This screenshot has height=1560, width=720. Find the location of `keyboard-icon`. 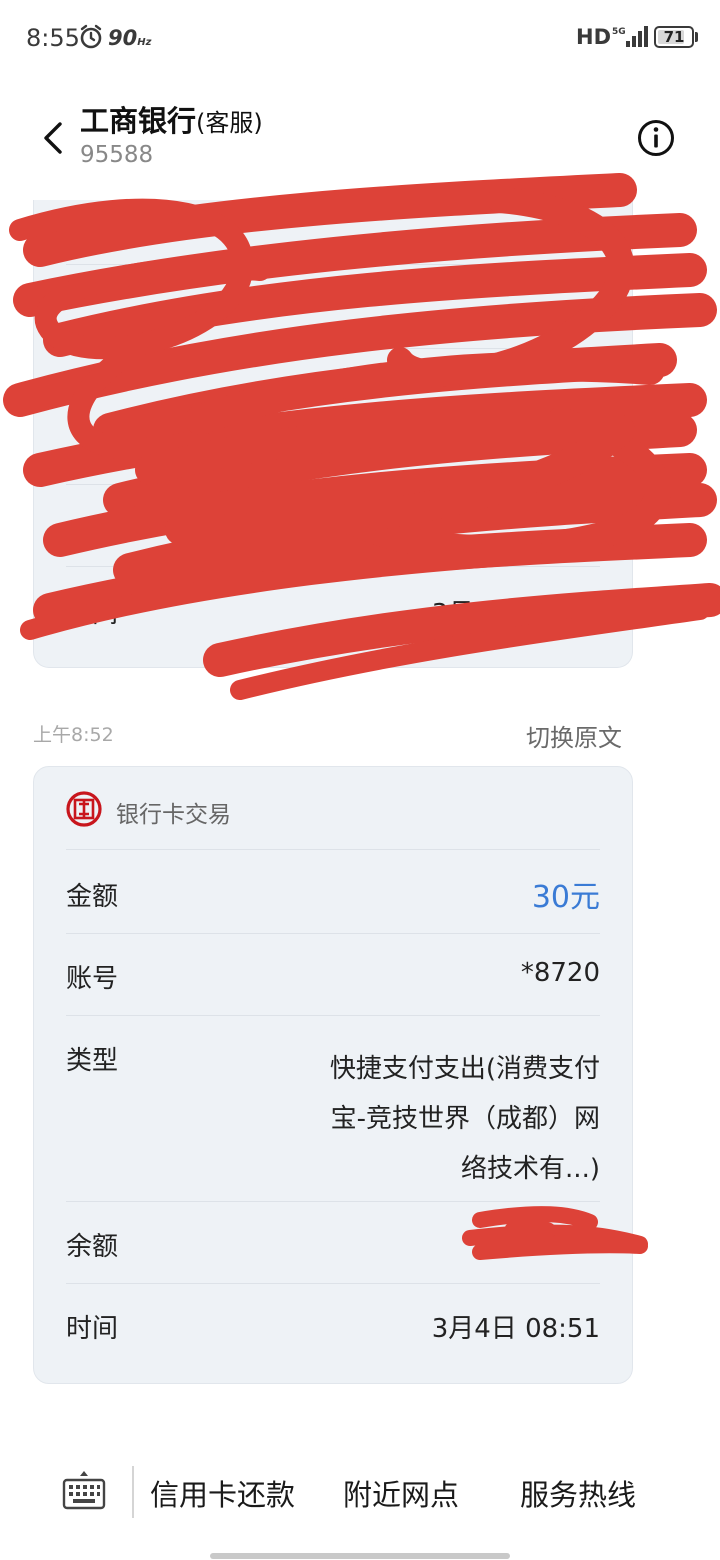

keyboard-icon is located at coordinates (84, 1489).